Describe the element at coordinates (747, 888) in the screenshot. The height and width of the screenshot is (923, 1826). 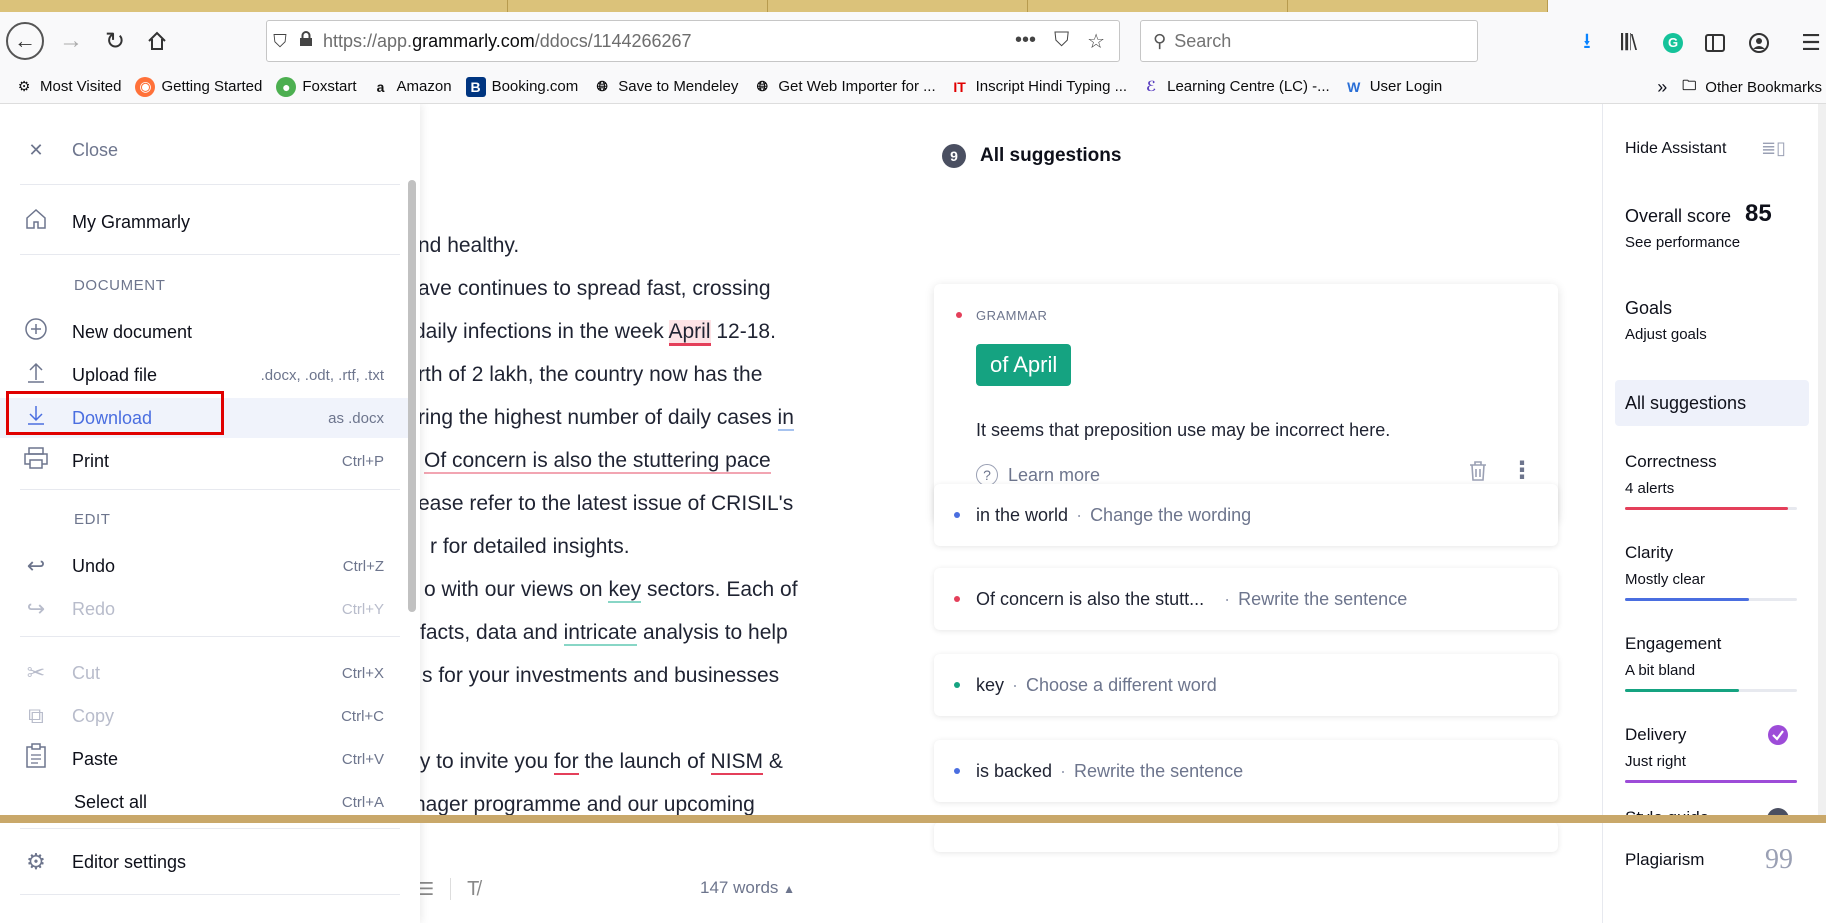
I see `word-count: 147 words ▲` at that location.